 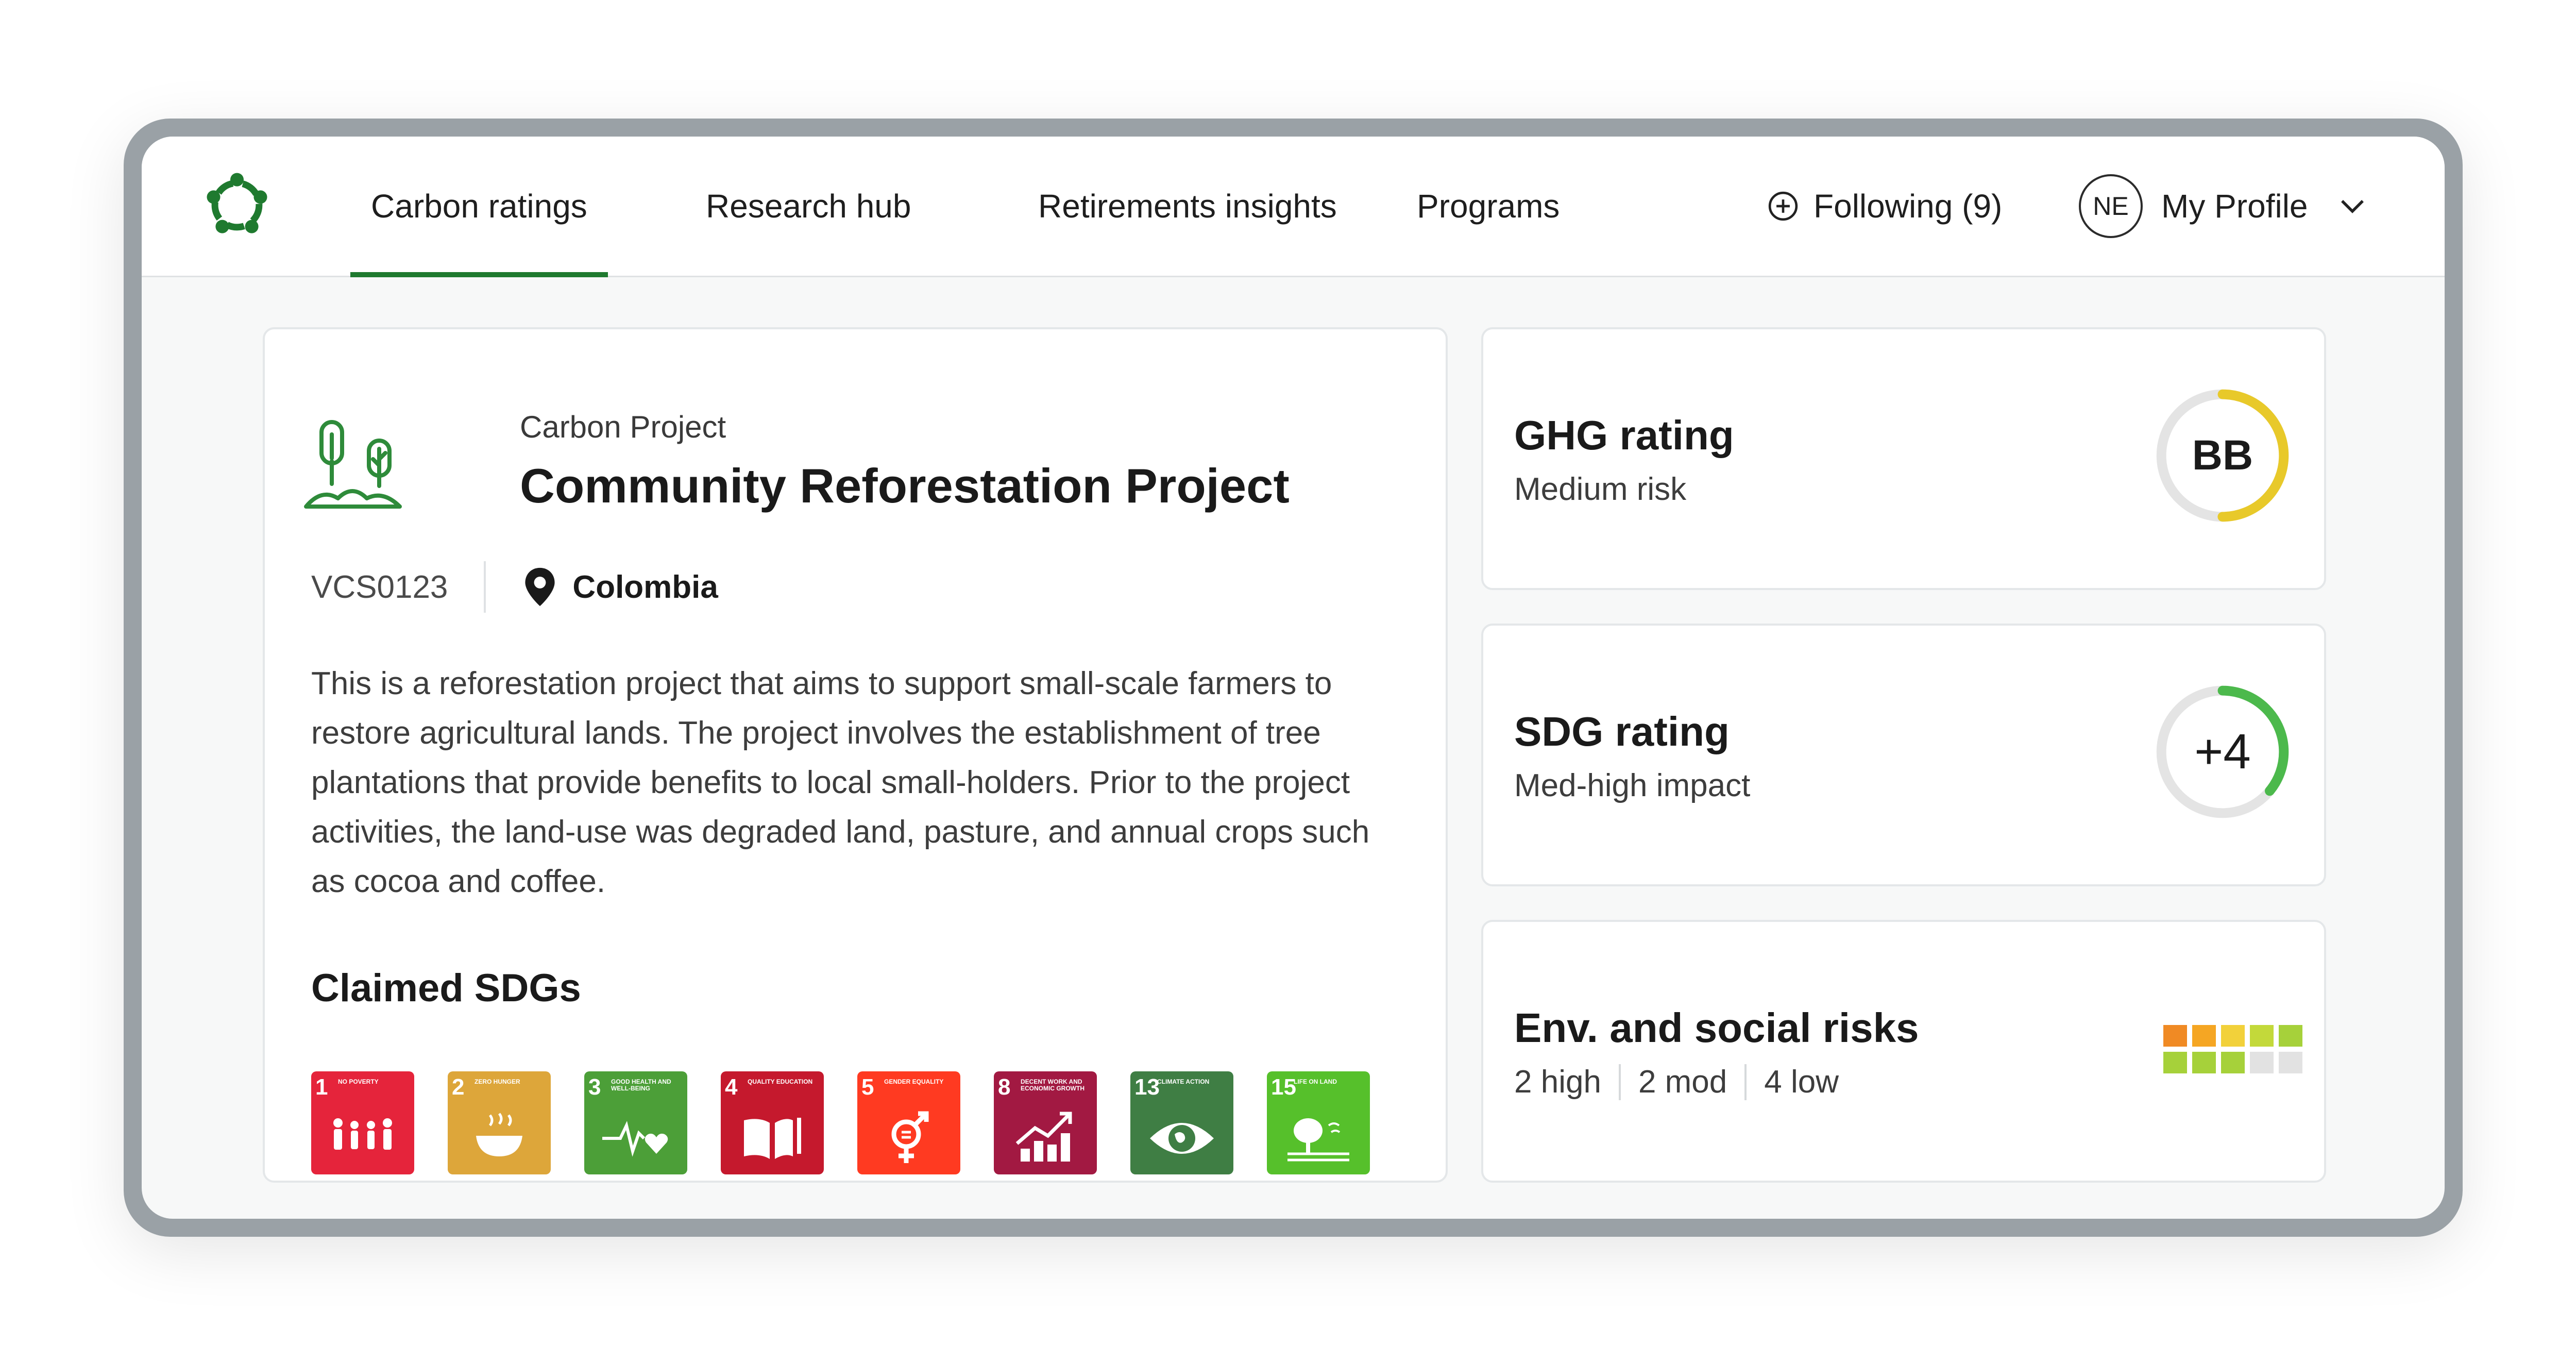 I want to click on sdg-rating-card: SDG rating Med-high impact +4, so click(x=1903, y=755).